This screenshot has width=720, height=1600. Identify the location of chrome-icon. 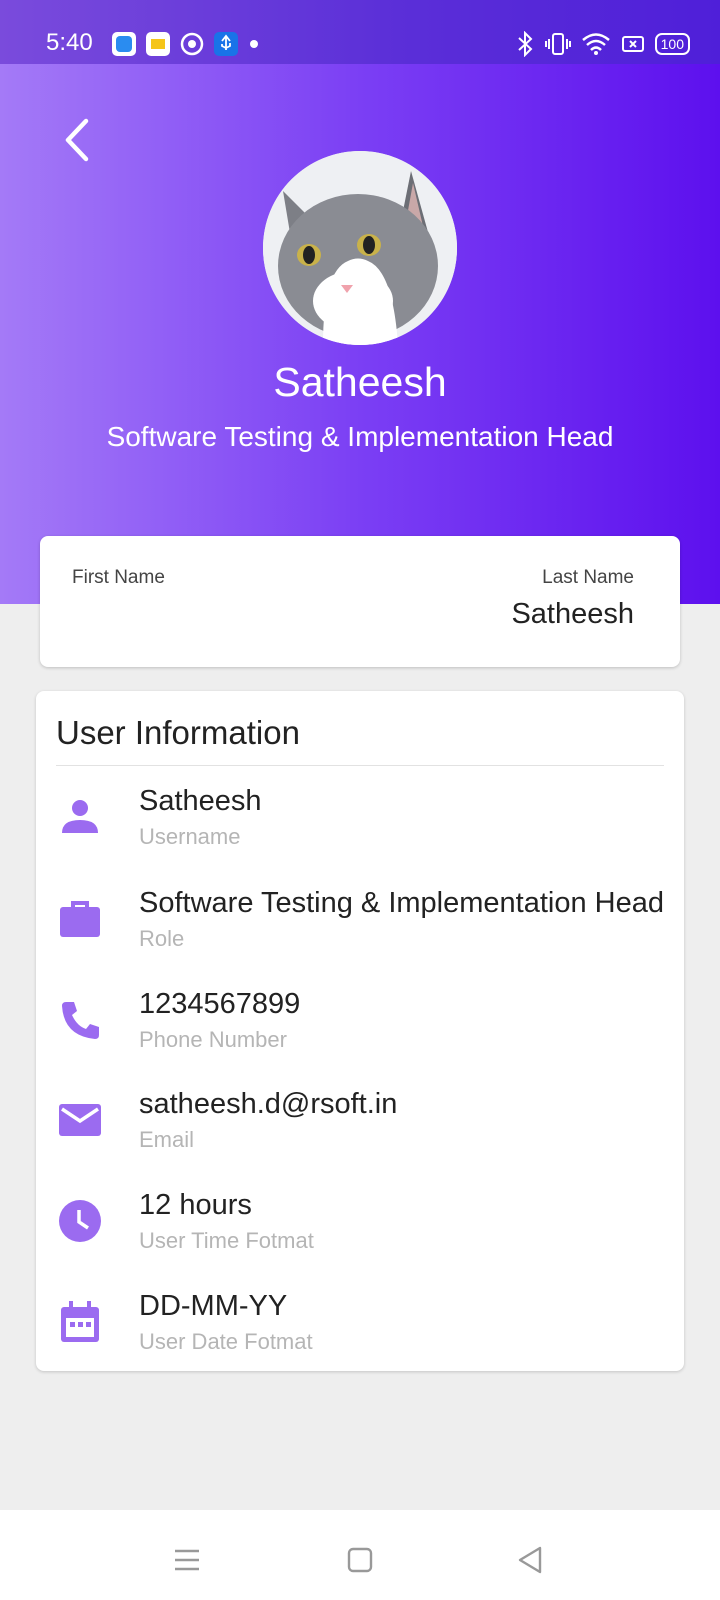
(192, 44).